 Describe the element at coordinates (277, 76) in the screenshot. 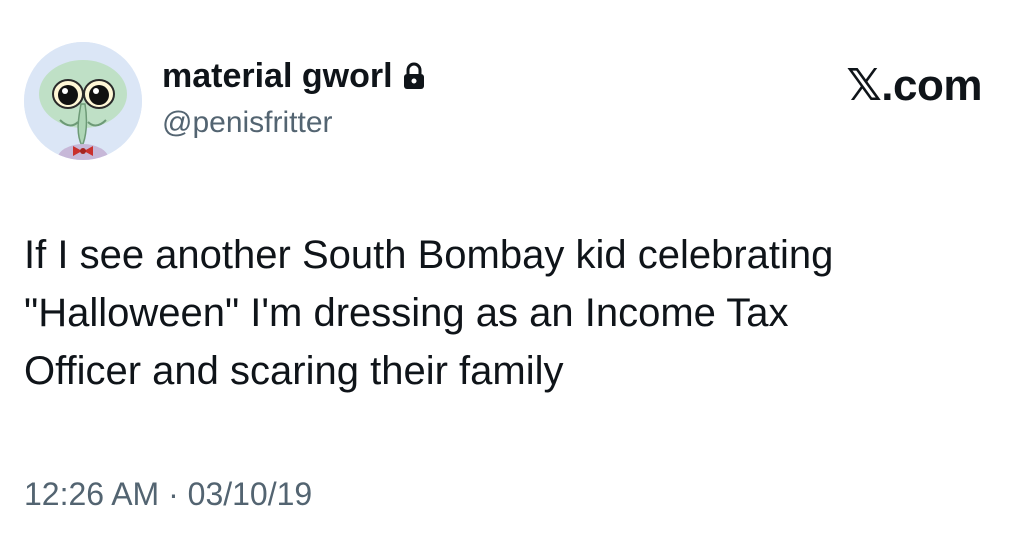

I see `display-name: material gworl` at that location.